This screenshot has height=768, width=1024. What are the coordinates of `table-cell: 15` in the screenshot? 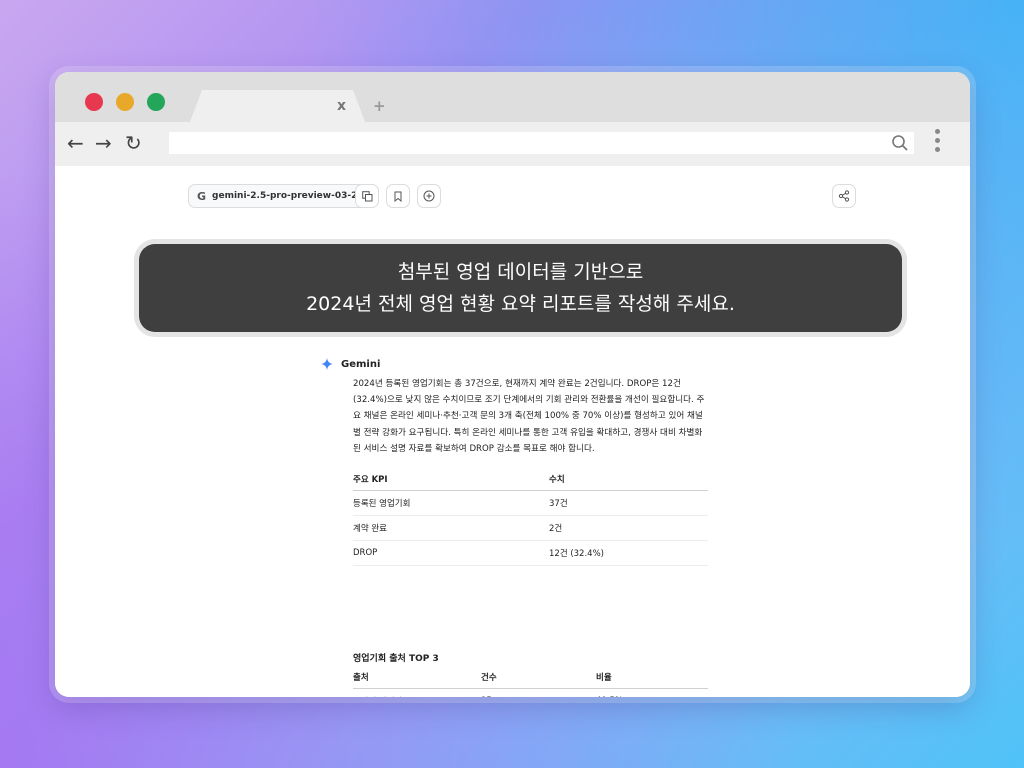 It's located at (538, 692).